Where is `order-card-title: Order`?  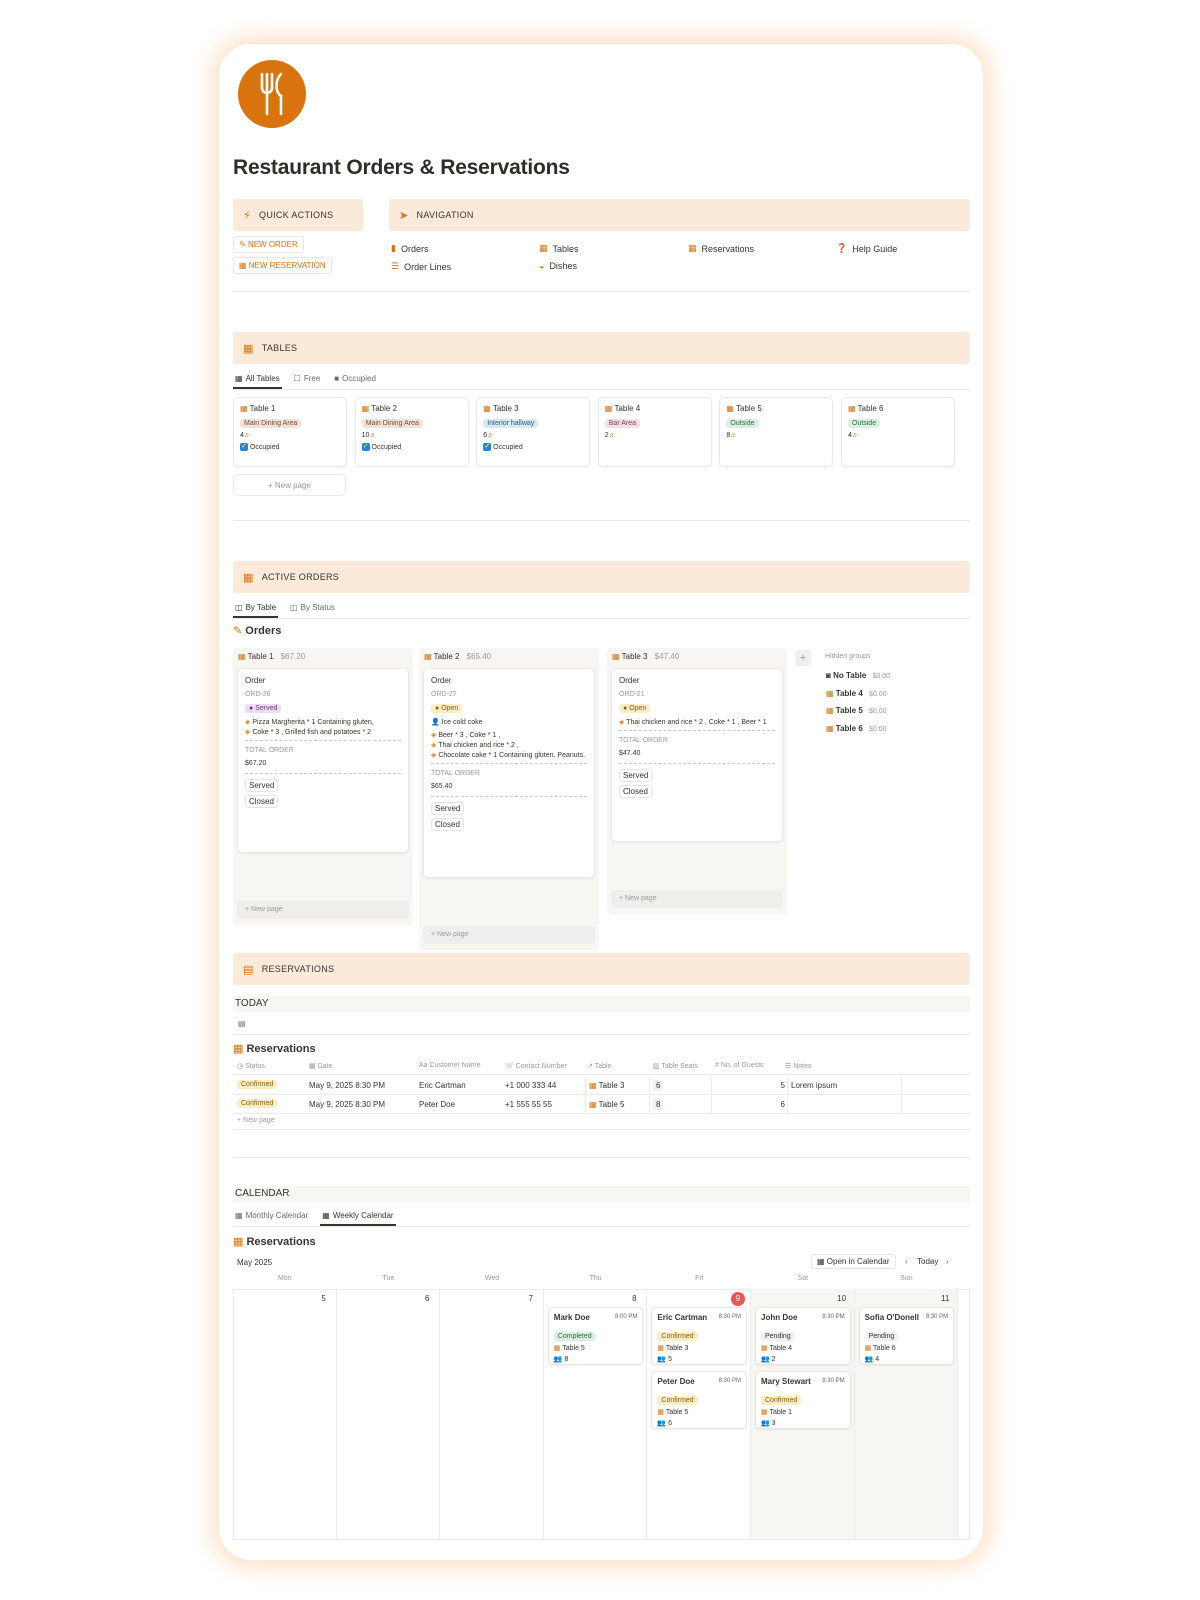
order-card-title: Order is located at coordinates (441, 680).